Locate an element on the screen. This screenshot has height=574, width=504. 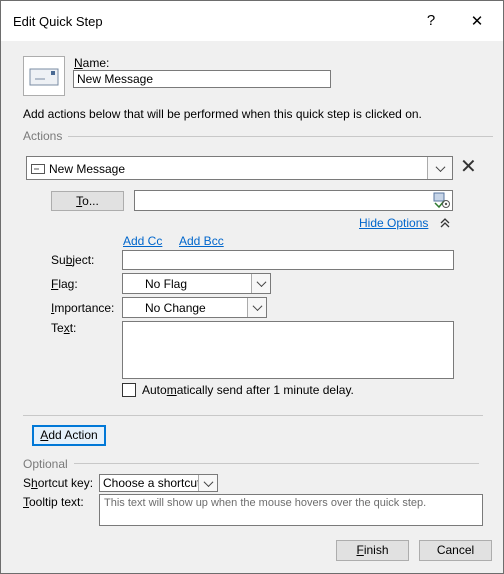
action-type-value: New Message is located at coordinates (87, 169).